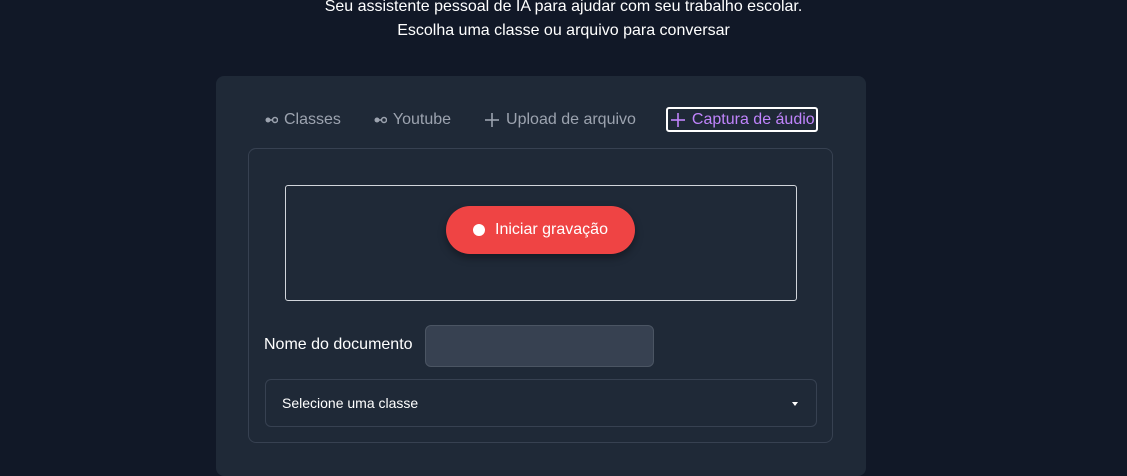  Describe the element at coordinates (571, 119) in the screenshot. I see `tab-upload-label: Upload de arquivo` at that location.